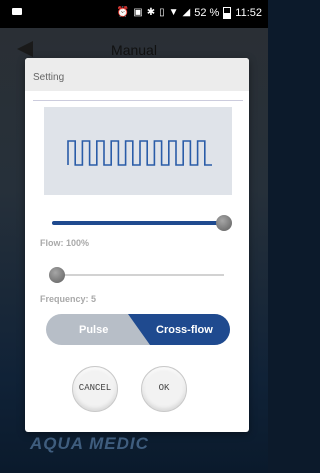  I want to click on flow-label: Flow: 100%, so click(65, 243).